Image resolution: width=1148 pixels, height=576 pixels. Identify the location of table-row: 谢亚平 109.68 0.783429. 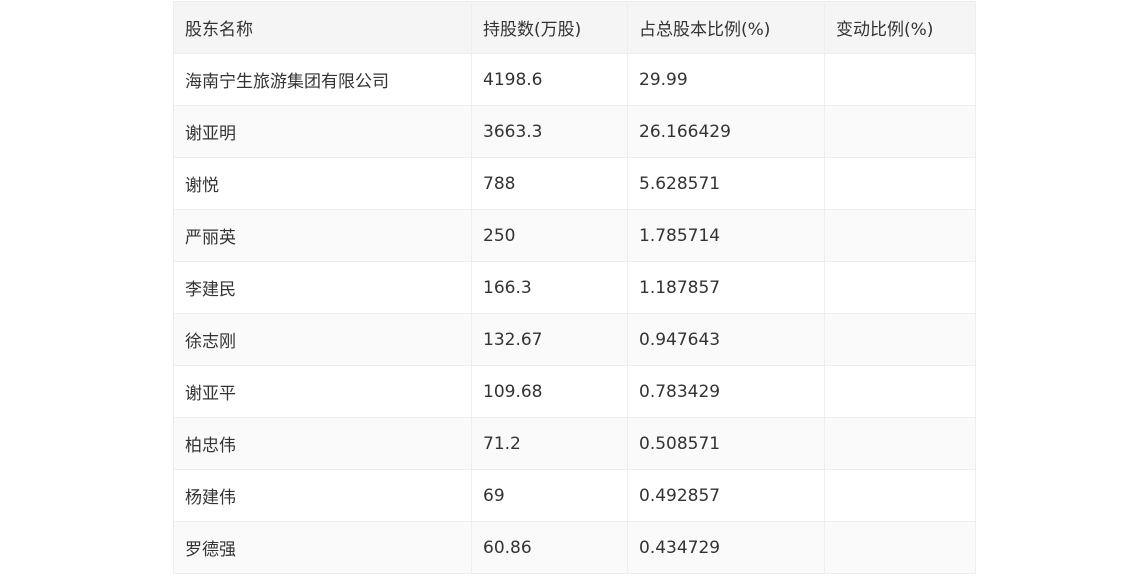
(574, 391).